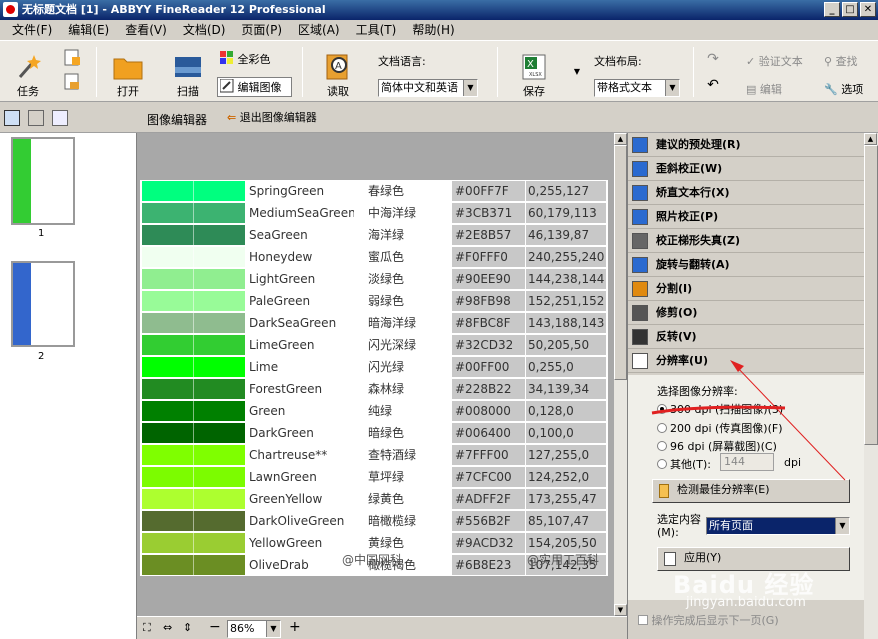 This screenshot has width=878, height=639. What do you see at coordinates (232, 117) in the screenshot?
I see `exit-arrow-icon: ⇐` at bounding box center [232, 117].